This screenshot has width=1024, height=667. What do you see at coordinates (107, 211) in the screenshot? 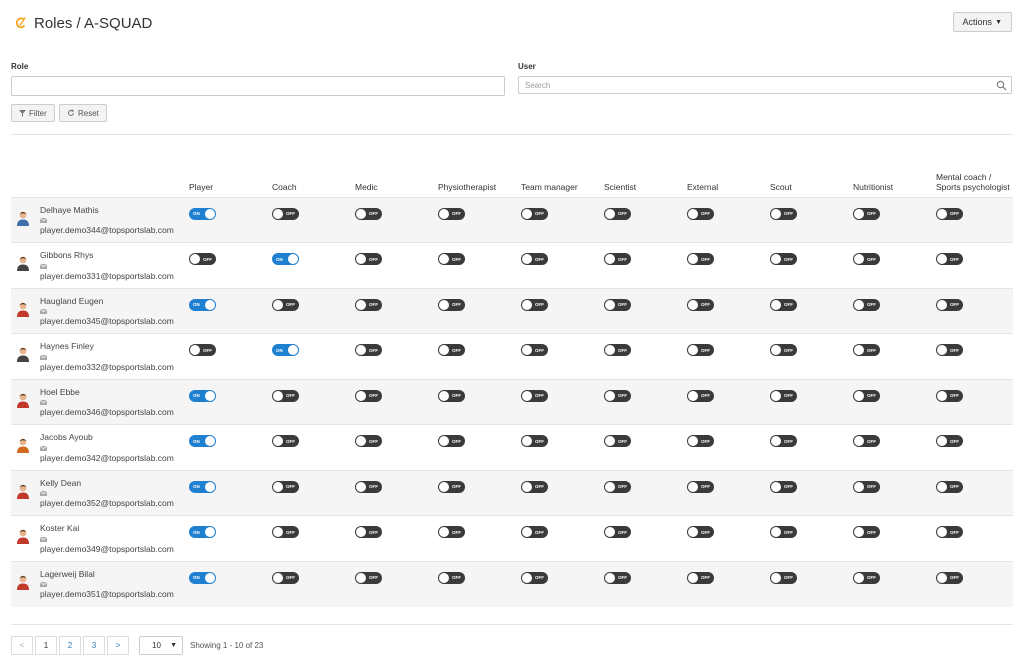
I see `user-name: Delhaye Mathis` at bounding box center [107, 211].